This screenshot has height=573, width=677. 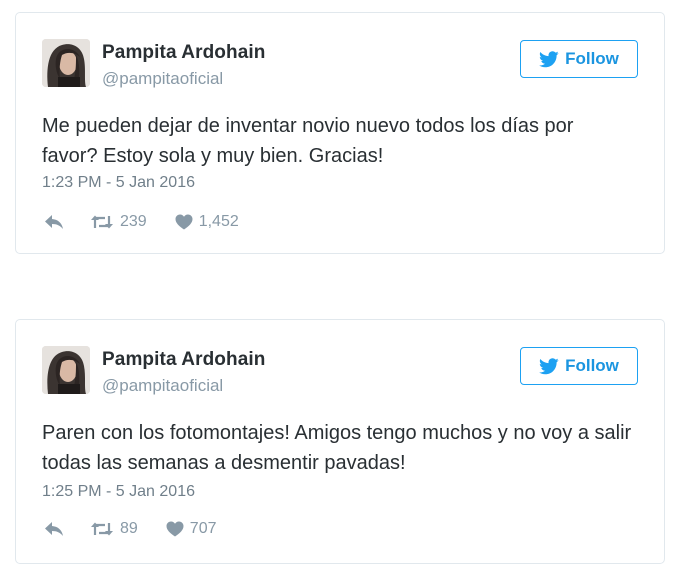 I want to click on retweet-count: 239, so click(x=133, y=221).